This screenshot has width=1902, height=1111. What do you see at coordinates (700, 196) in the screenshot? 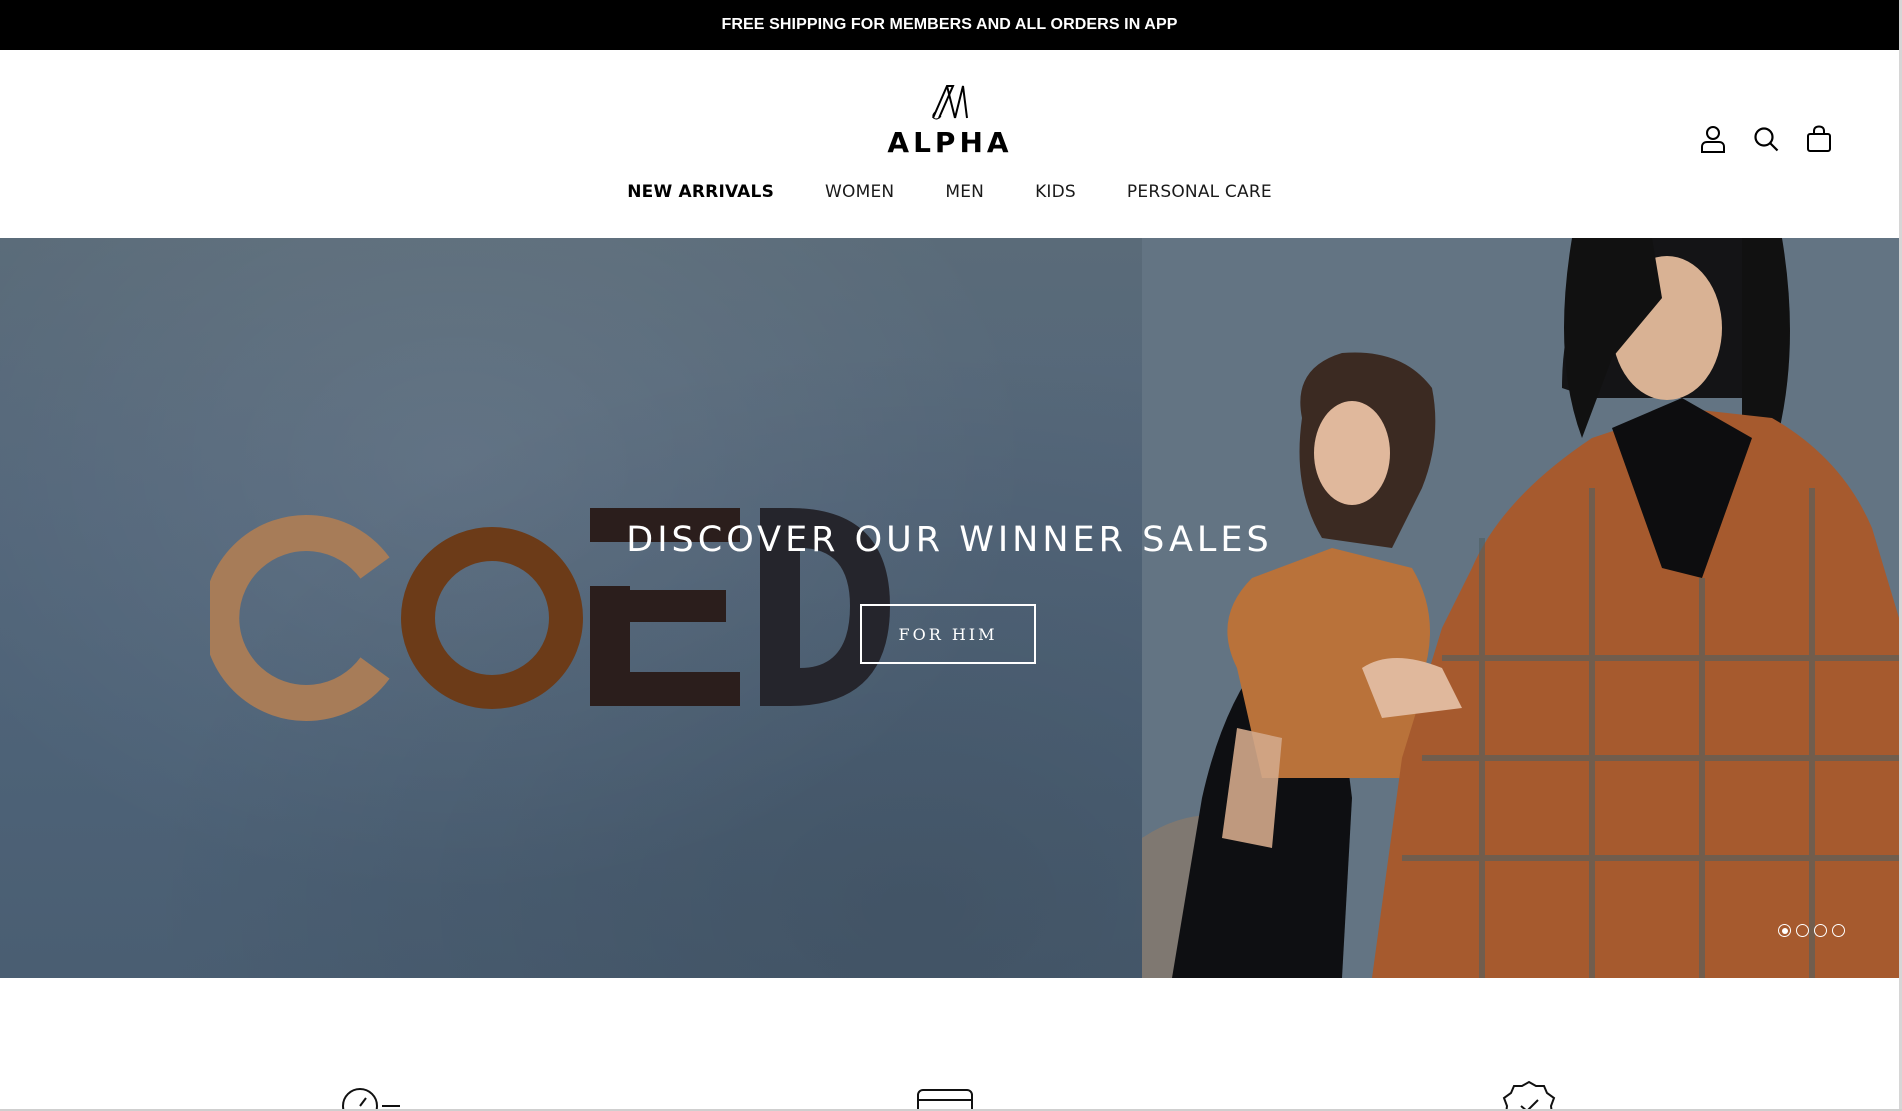
I see `nav-item-new-arrivals: NEW ARRIVALS` at bounding box center [700, 196].